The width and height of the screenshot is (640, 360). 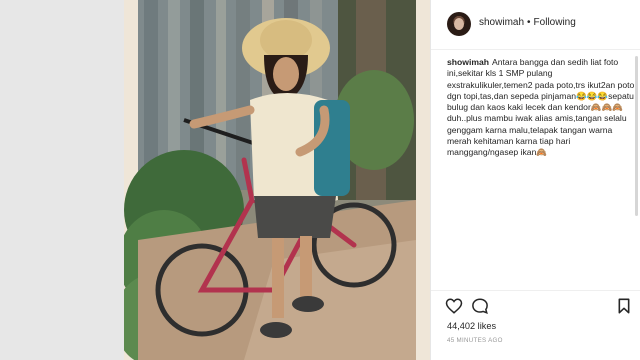 What do you see at coordinates (475, 340) in the screenshot?
I see `post-timestamp: 45 MINUTES AGO` at bounding box center [475, 340].